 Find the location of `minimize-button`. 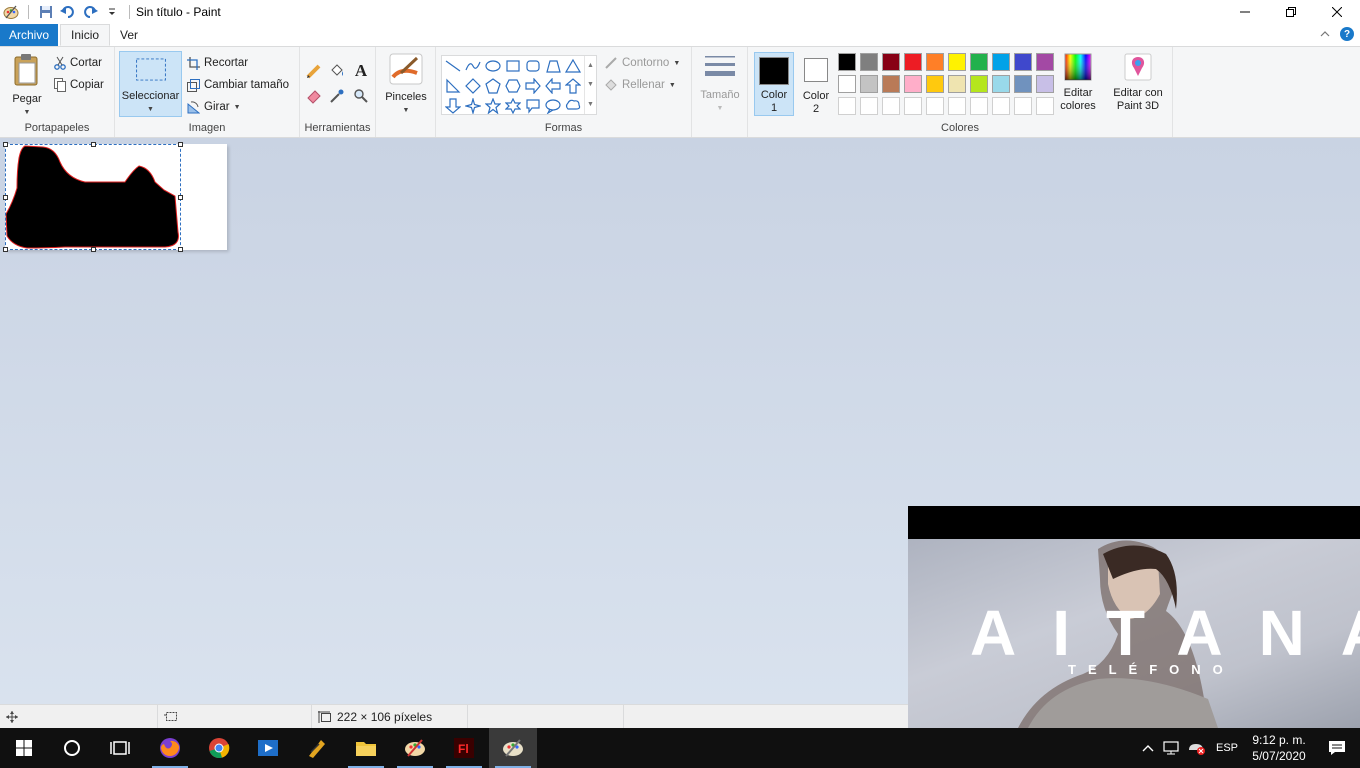

minimize-button is located at coordinates (1245, 12).